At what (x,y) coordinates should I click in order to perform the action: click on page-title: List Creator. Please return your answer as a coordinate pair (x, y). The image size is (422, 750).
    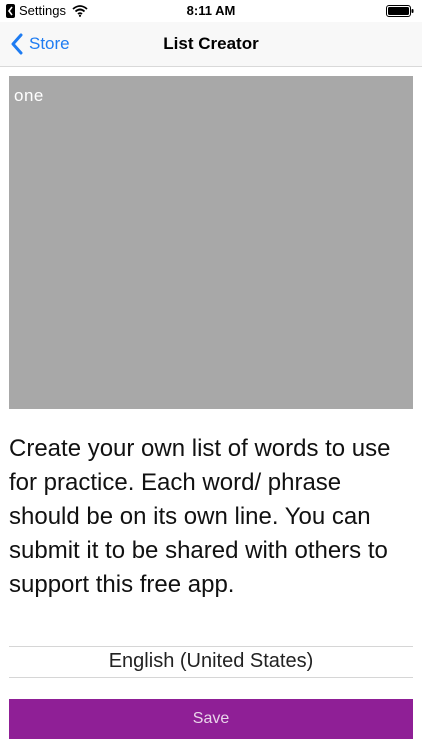
    Looking at the image, I should click on (211, 43).